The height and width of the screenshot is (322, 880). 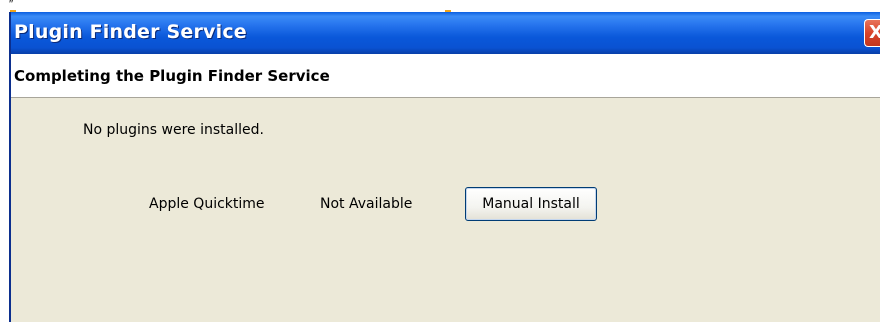 I want to click on window-title: Plugin Finder Service, so click(x=130, y=32).